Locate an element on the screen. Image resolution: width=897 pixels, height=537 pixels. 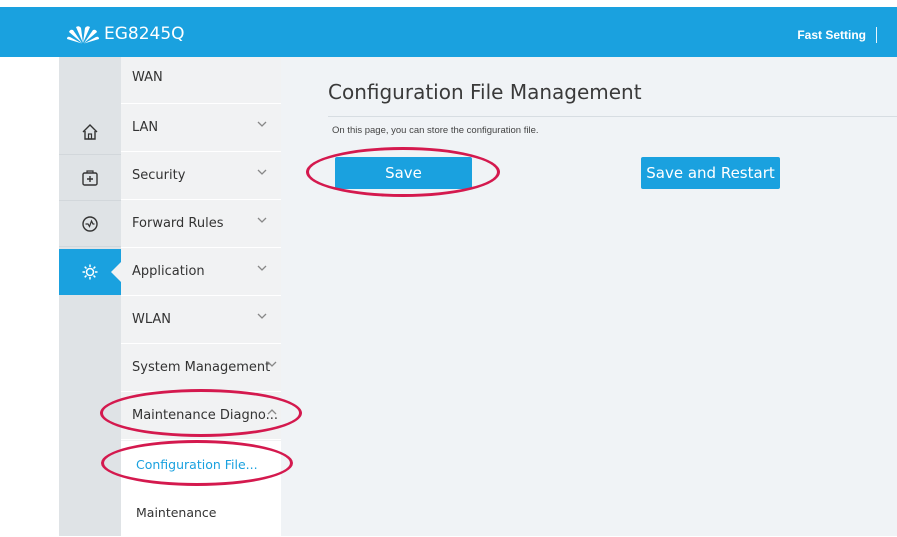
menu-item-application: Application is located at coordinates (201, 272).